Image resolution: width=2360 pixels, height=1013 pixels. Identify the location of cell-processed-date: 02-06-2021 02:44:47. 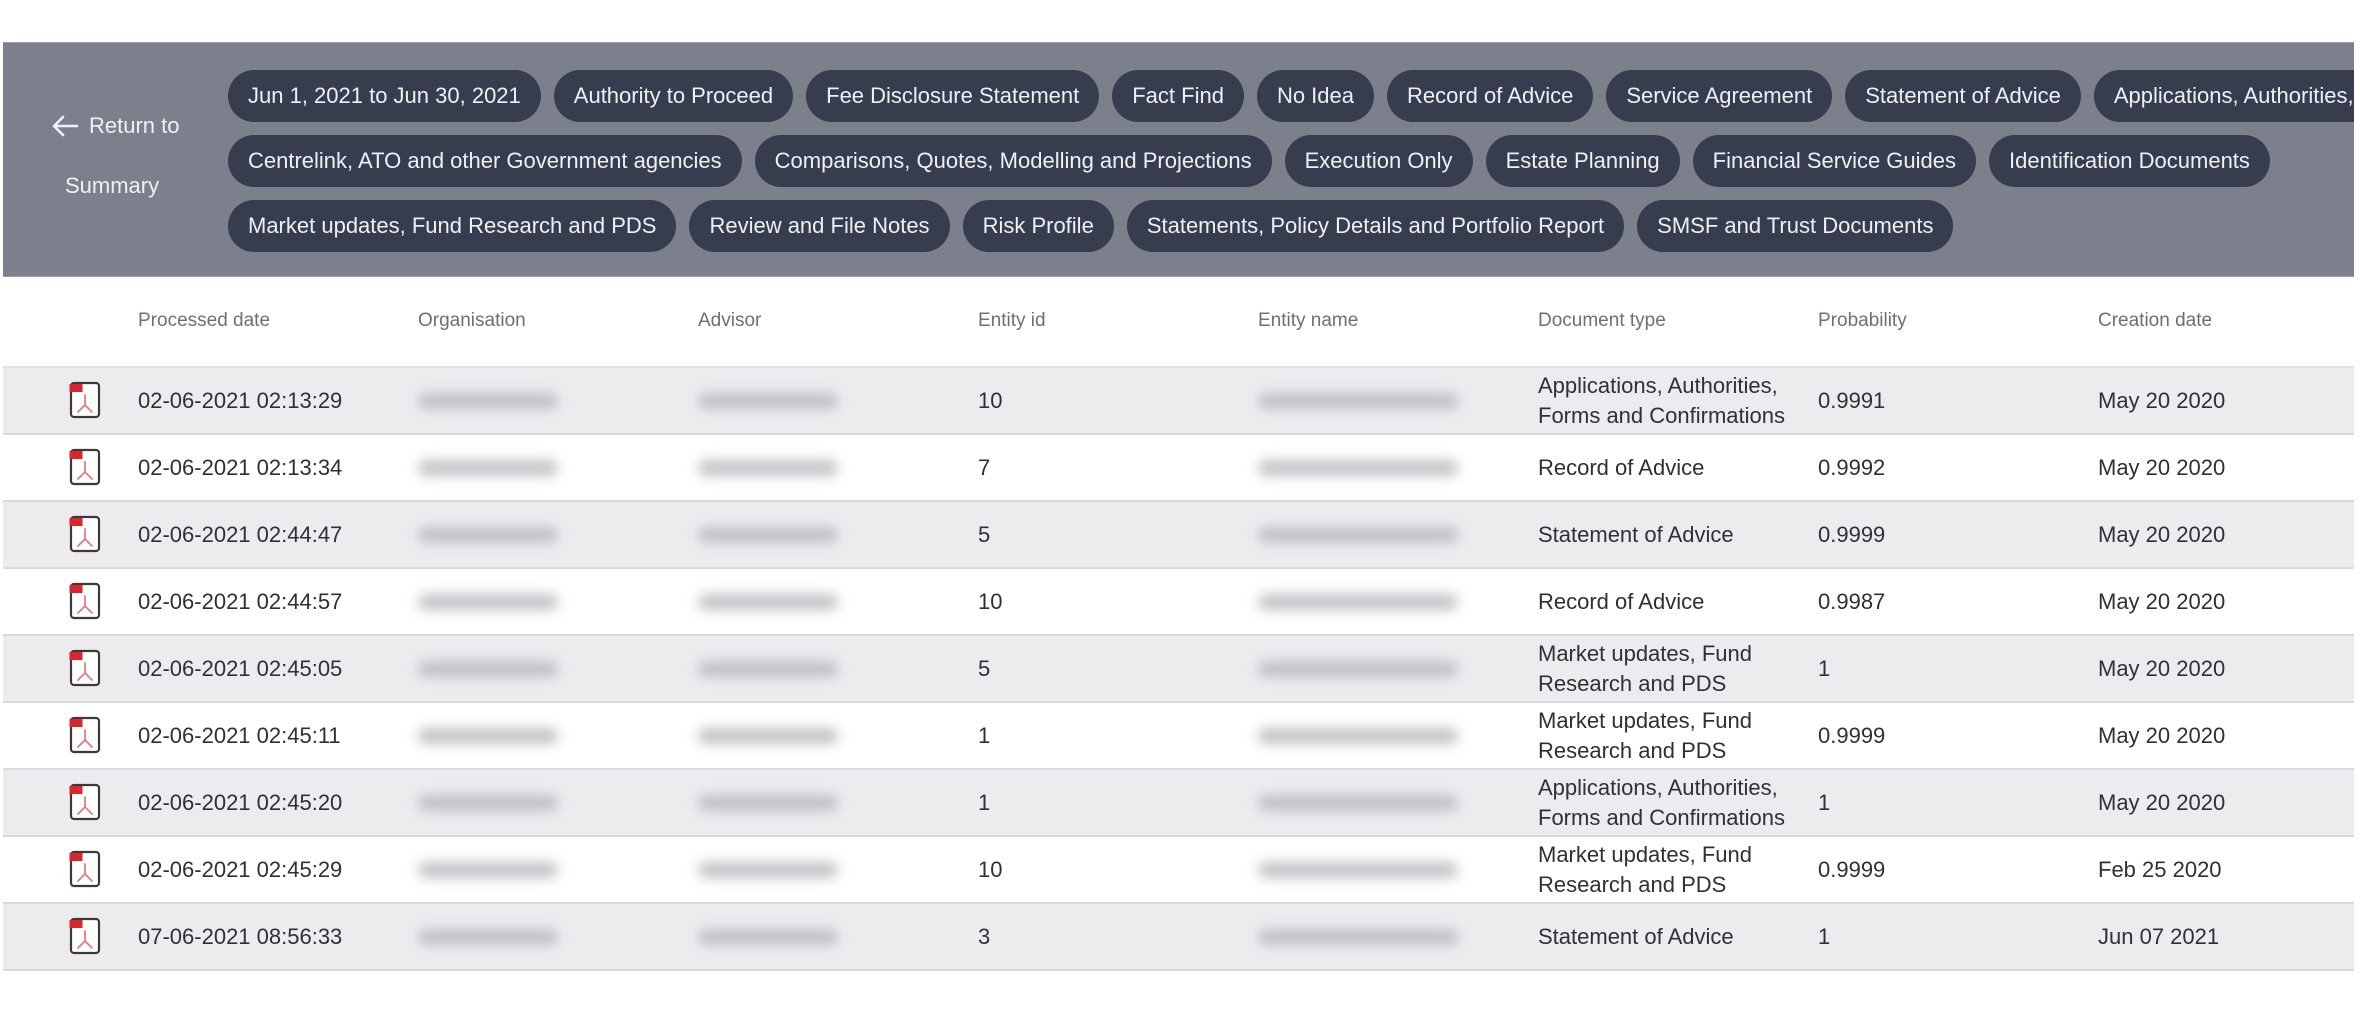
(240, 534).